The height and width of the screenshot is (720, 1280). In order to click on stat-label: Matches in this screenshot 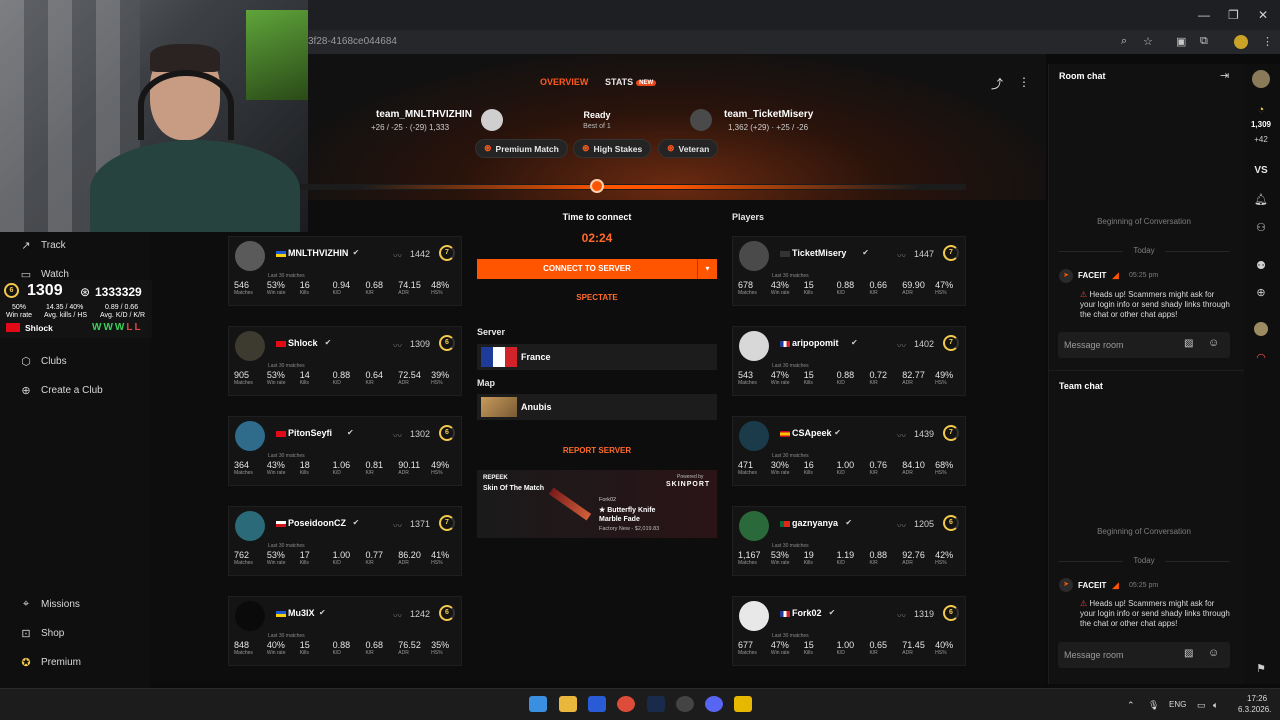, I will do `click(747, 293)`.